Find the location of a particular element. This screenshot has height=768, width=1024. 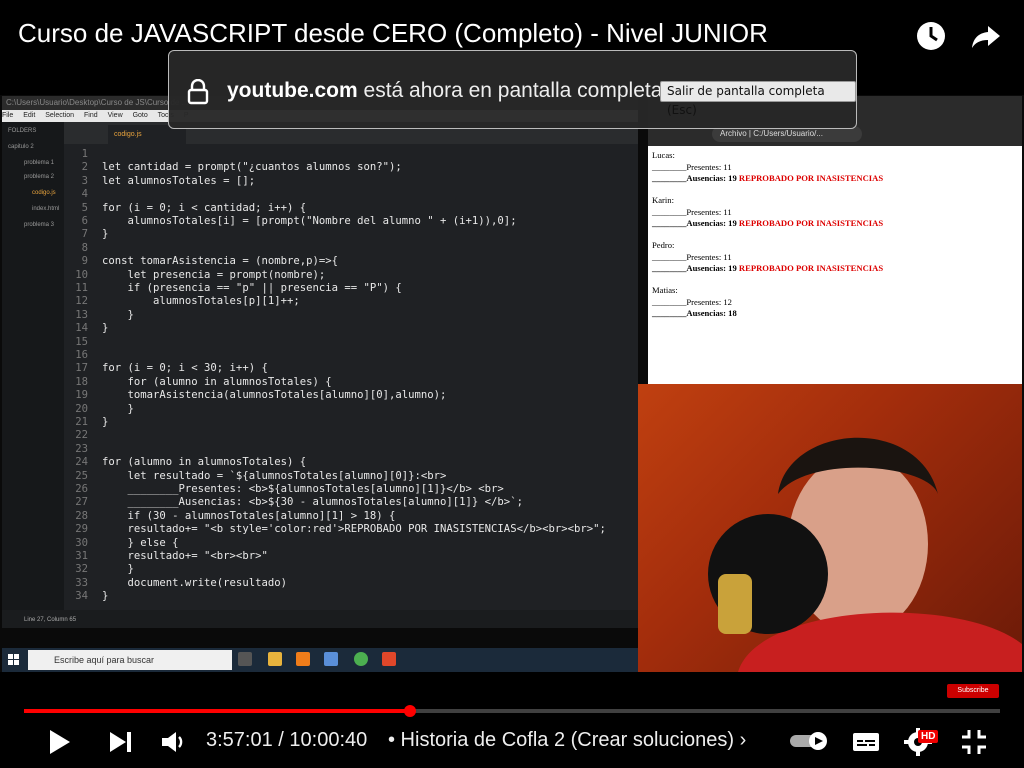

line-number: 26 is located at coordinates (81, 489).